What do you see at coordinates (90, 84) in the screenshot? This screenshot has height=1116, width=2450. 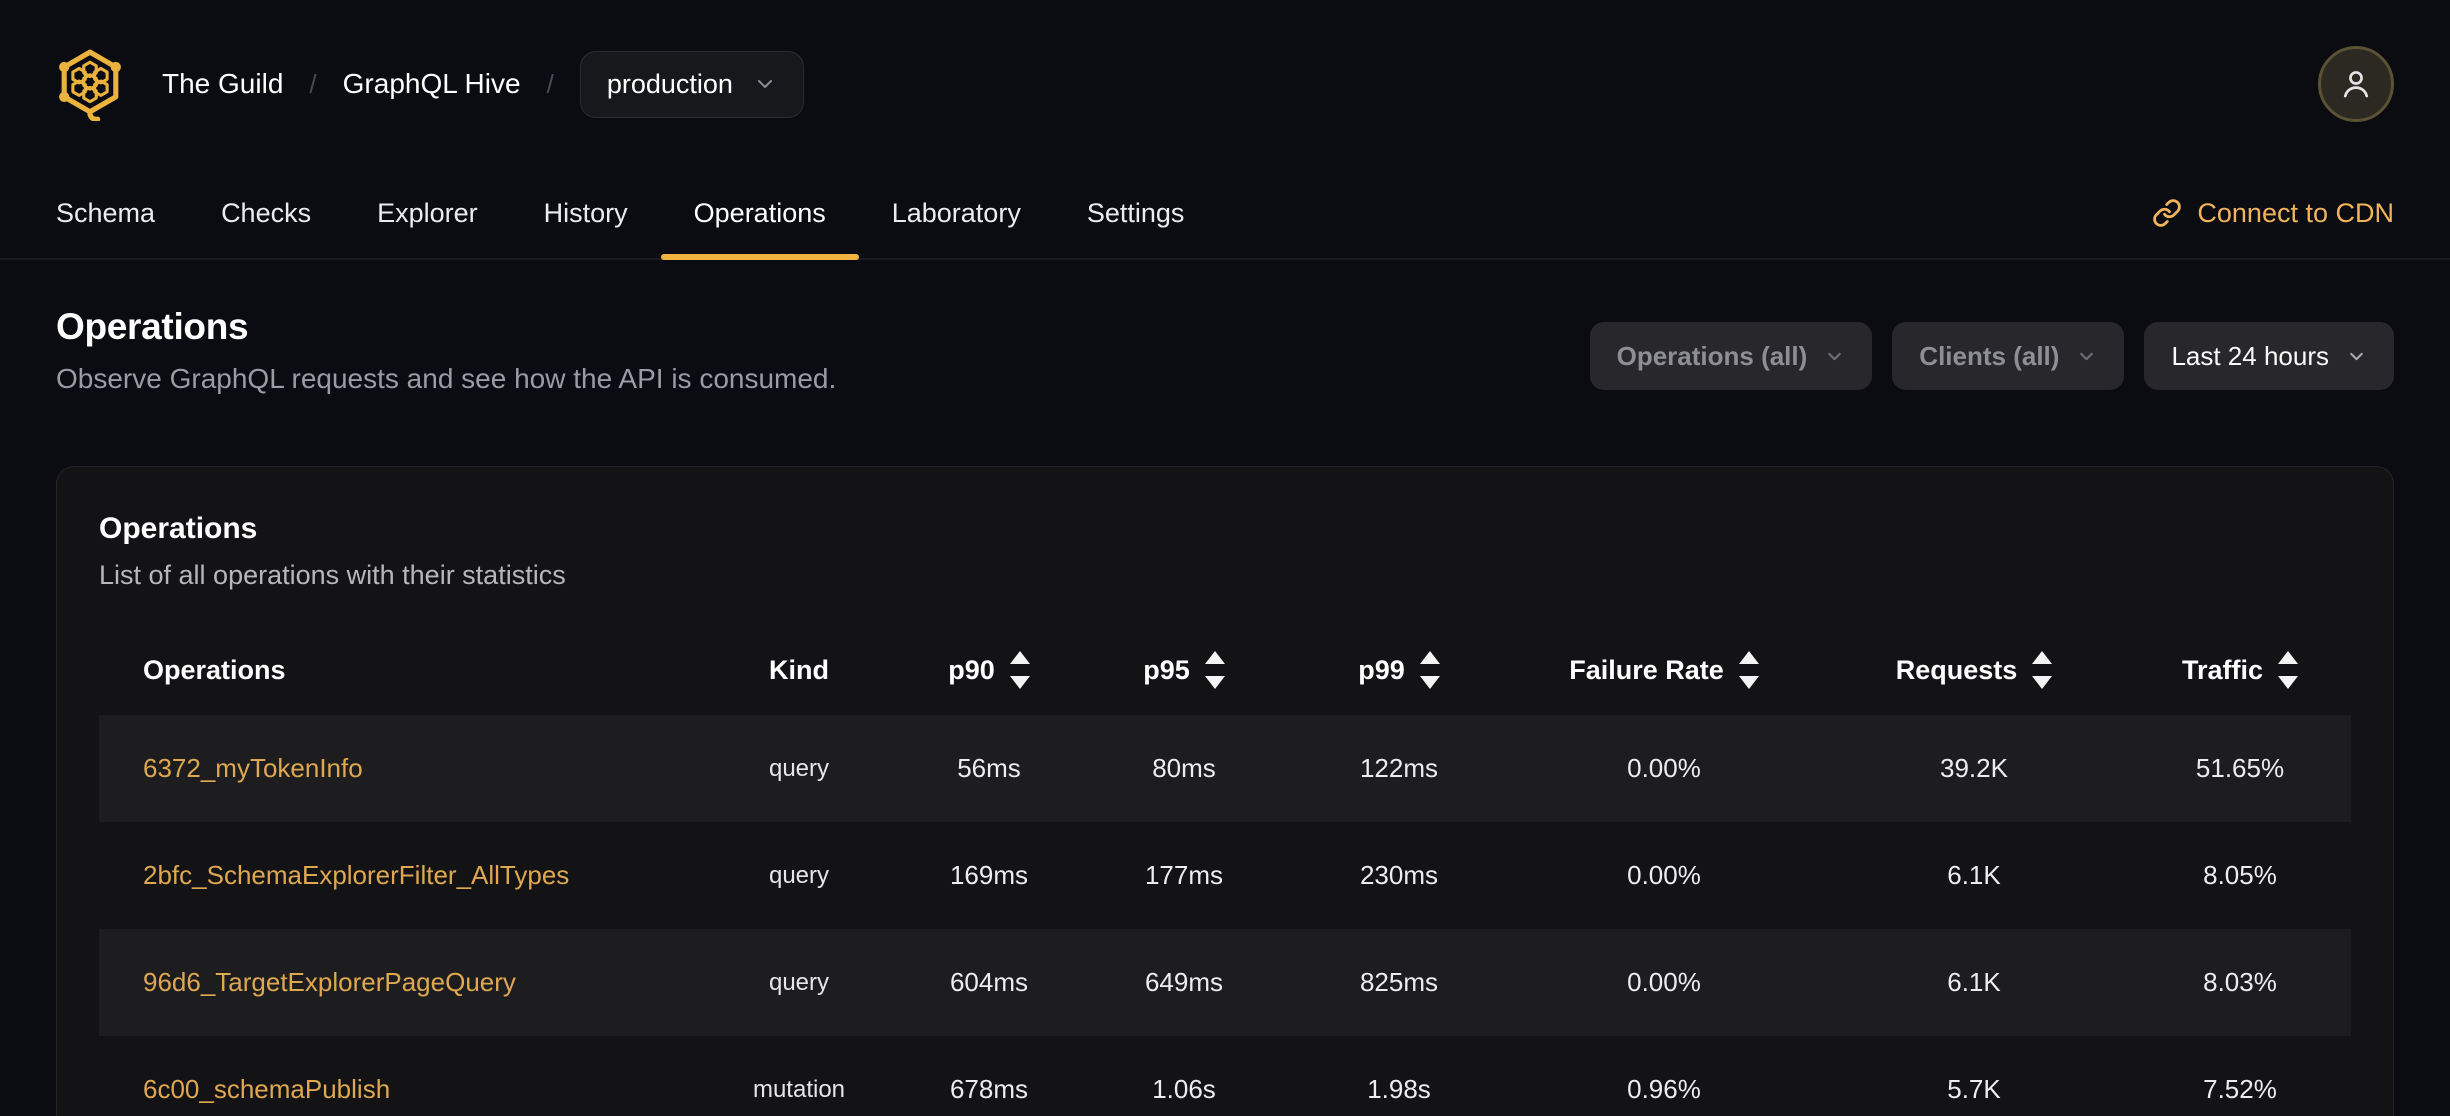 I see `hive-logo-icon` at bounding box center [90, 84].